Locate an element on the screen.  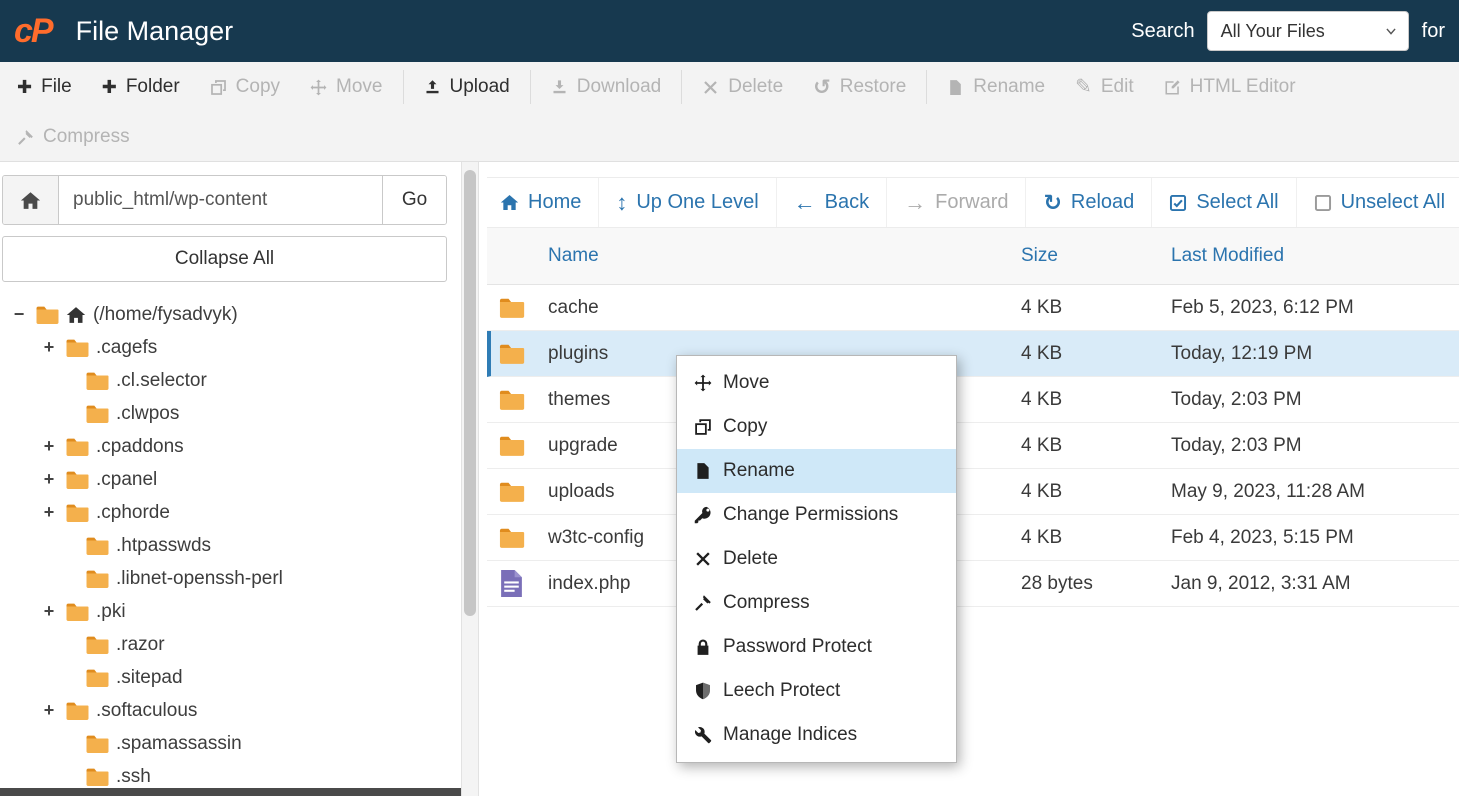
file-row: uploads 4 KB May 9, 2023, 11:28 AM is located at coordinates (973, 492).